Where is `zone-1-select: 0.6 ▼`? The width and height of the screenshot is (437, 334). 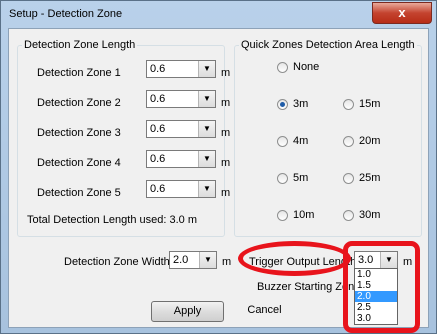
zone-1-select: 0.6 ▼ is located at coordinates (181, 69).